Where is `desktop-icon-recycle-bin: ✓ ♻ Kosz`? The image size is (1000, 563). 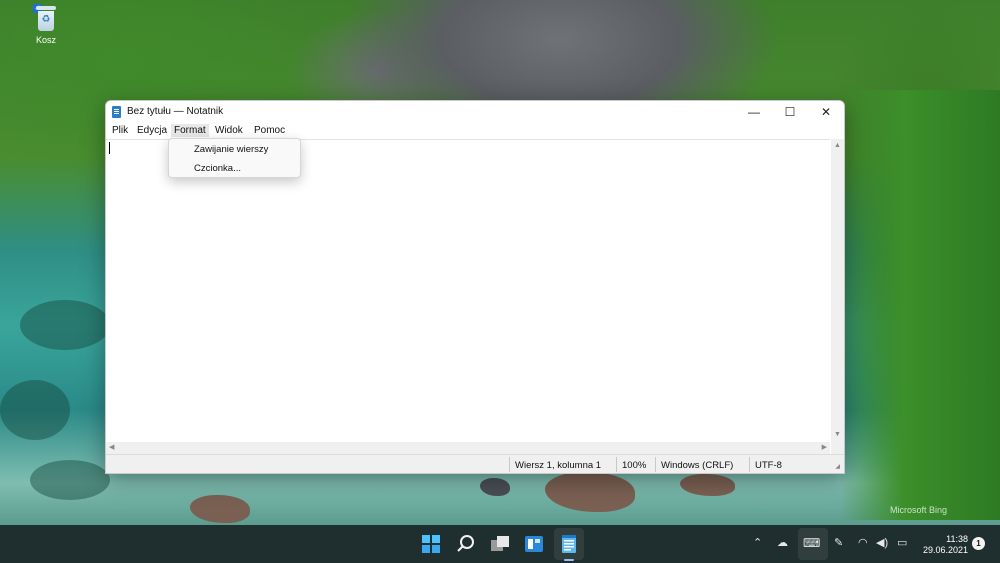
desktop-icon-recycle-bin: ✓ ♻ Kosz is located at coordinates (46, 24).